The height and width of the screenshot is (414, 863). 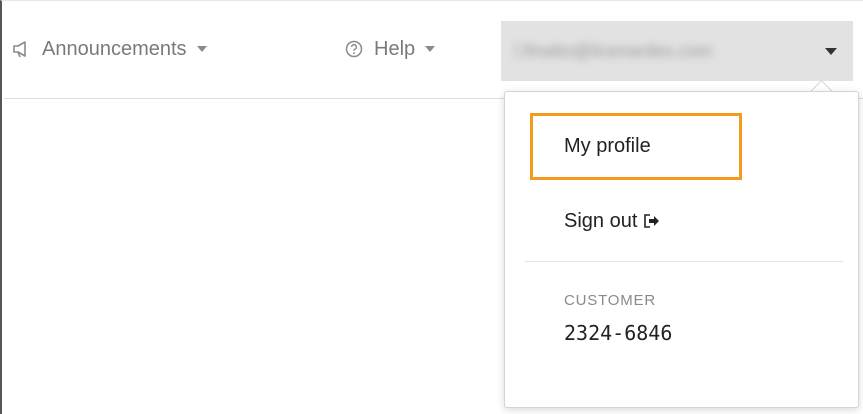 I want to click on customer-label: CUSTOMER, so click(x=610, y=300).